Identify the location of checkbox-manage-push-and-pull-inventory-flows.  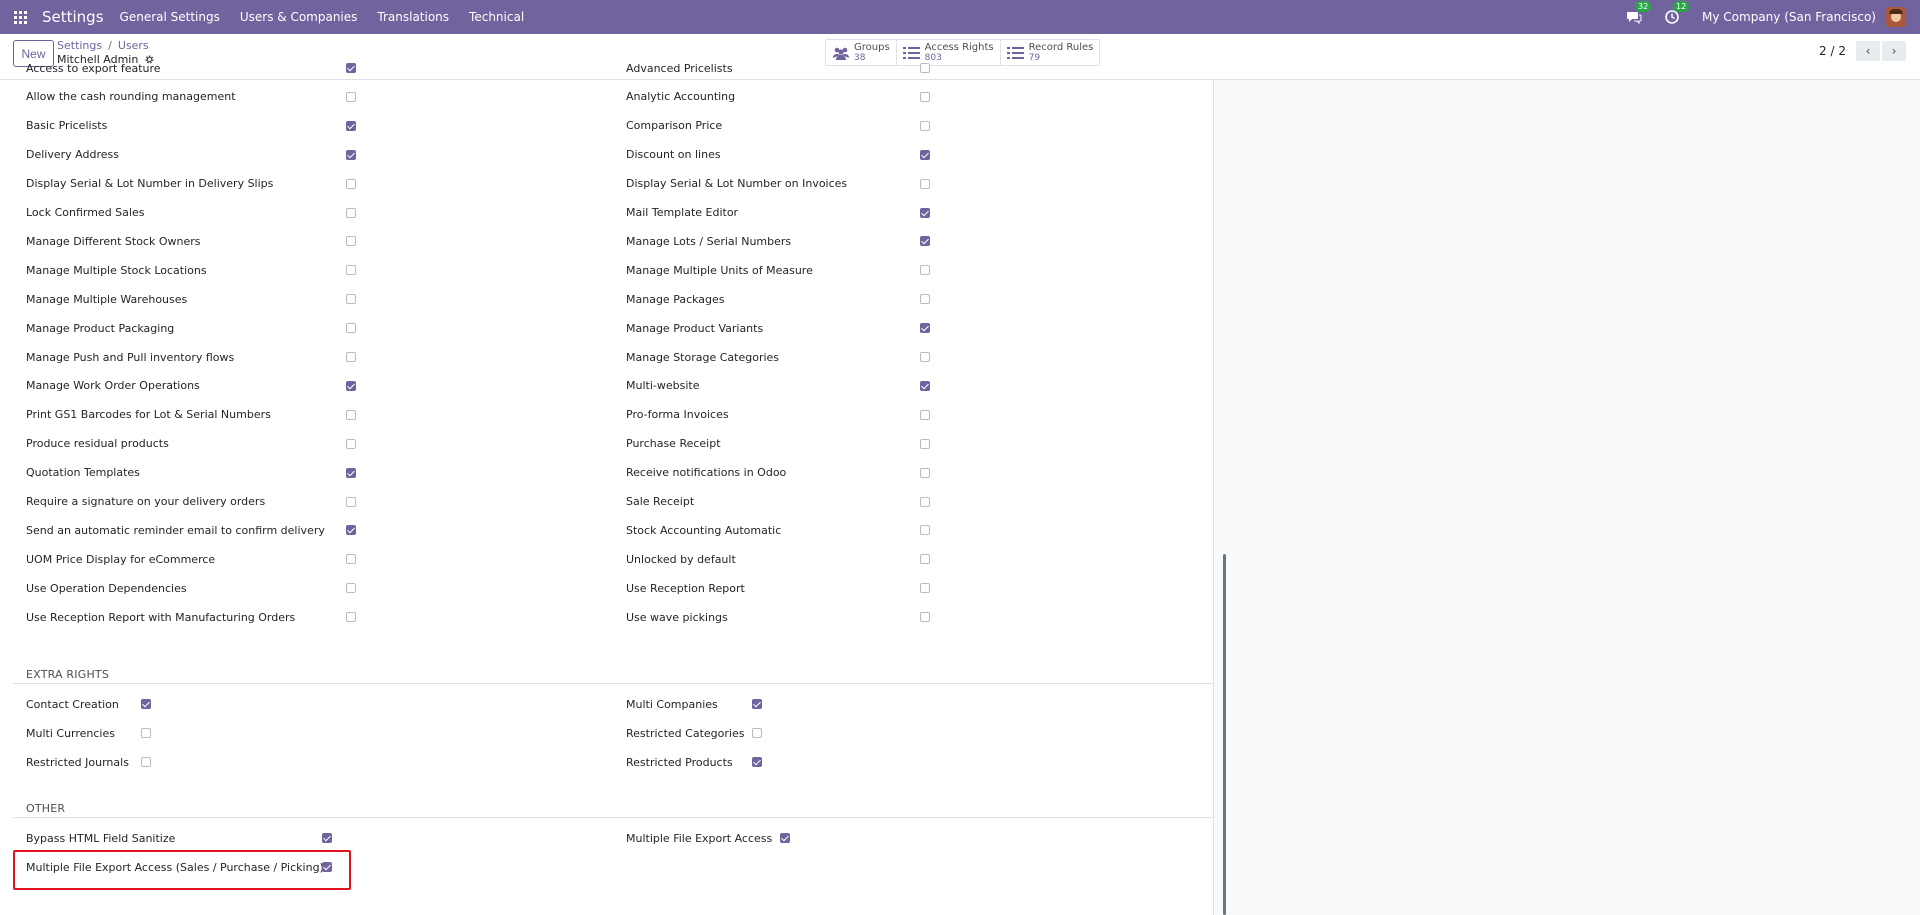
(351, 357).